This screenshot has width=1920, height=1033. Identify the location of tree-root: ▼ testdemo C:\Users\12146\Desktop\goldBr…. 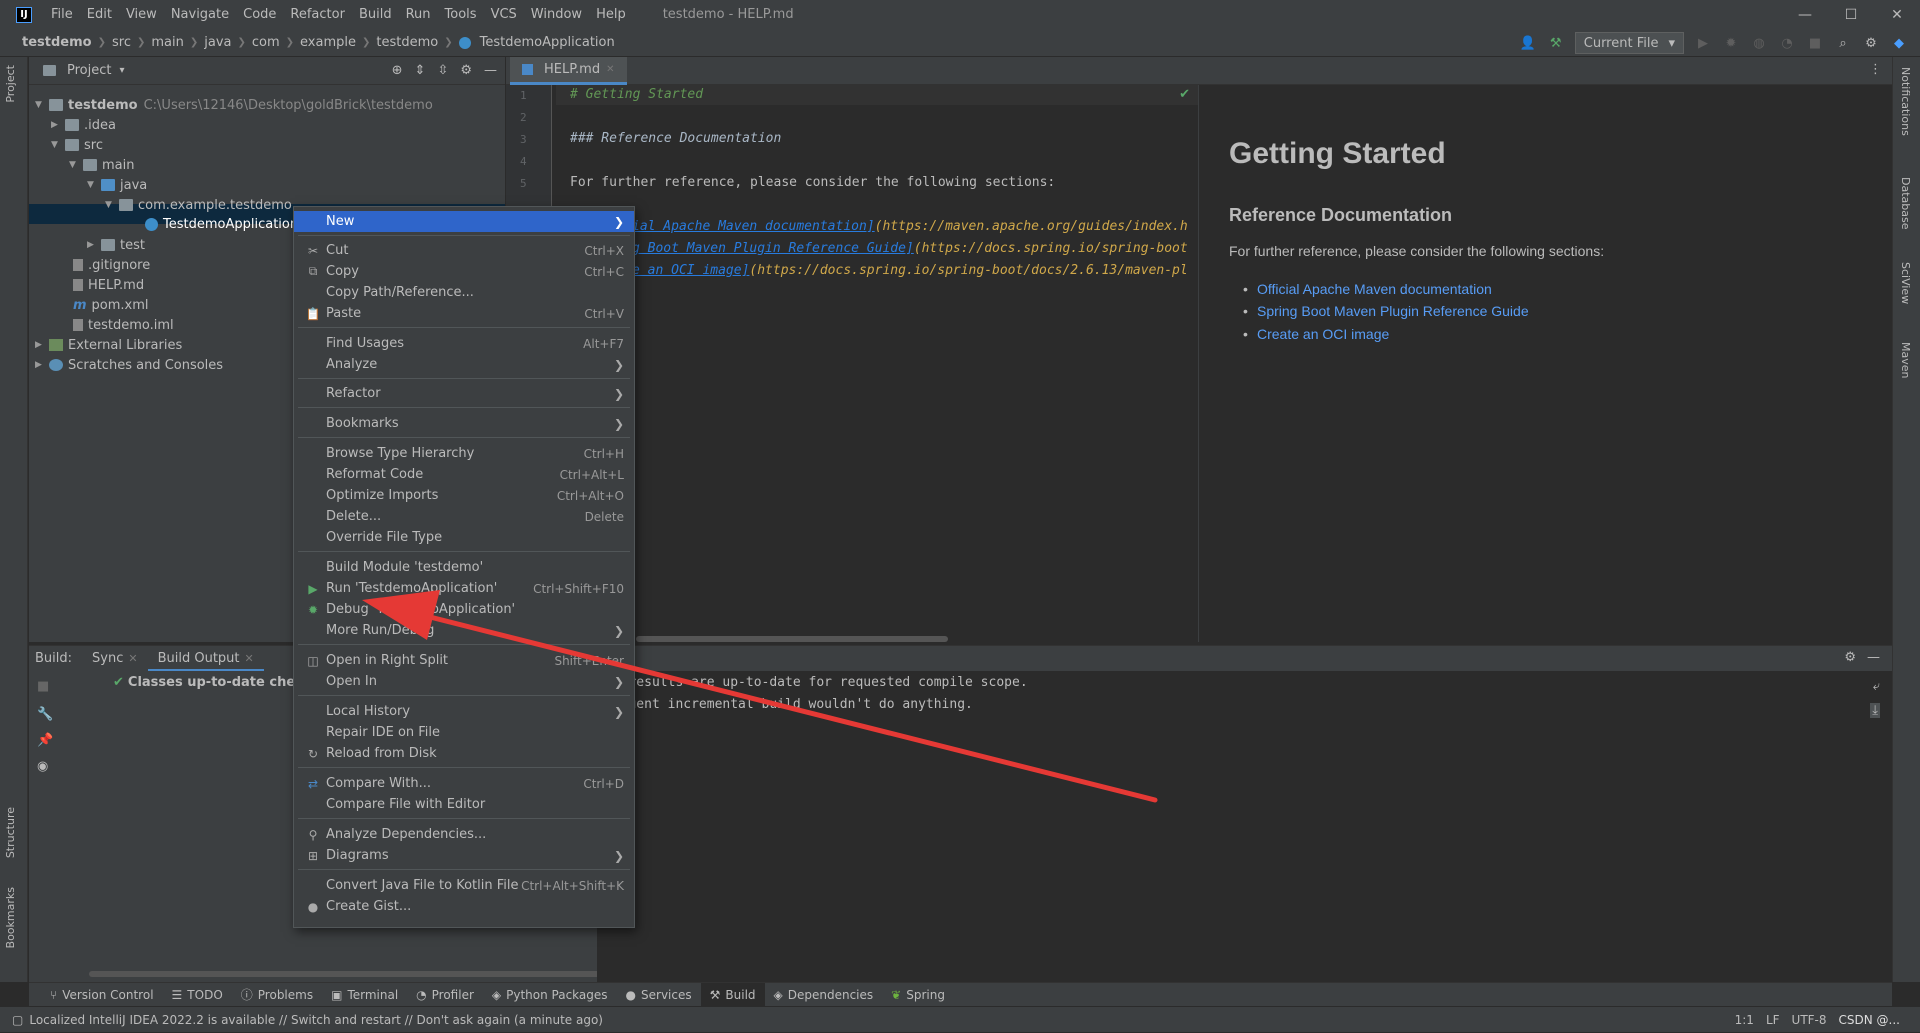
(234, 105).